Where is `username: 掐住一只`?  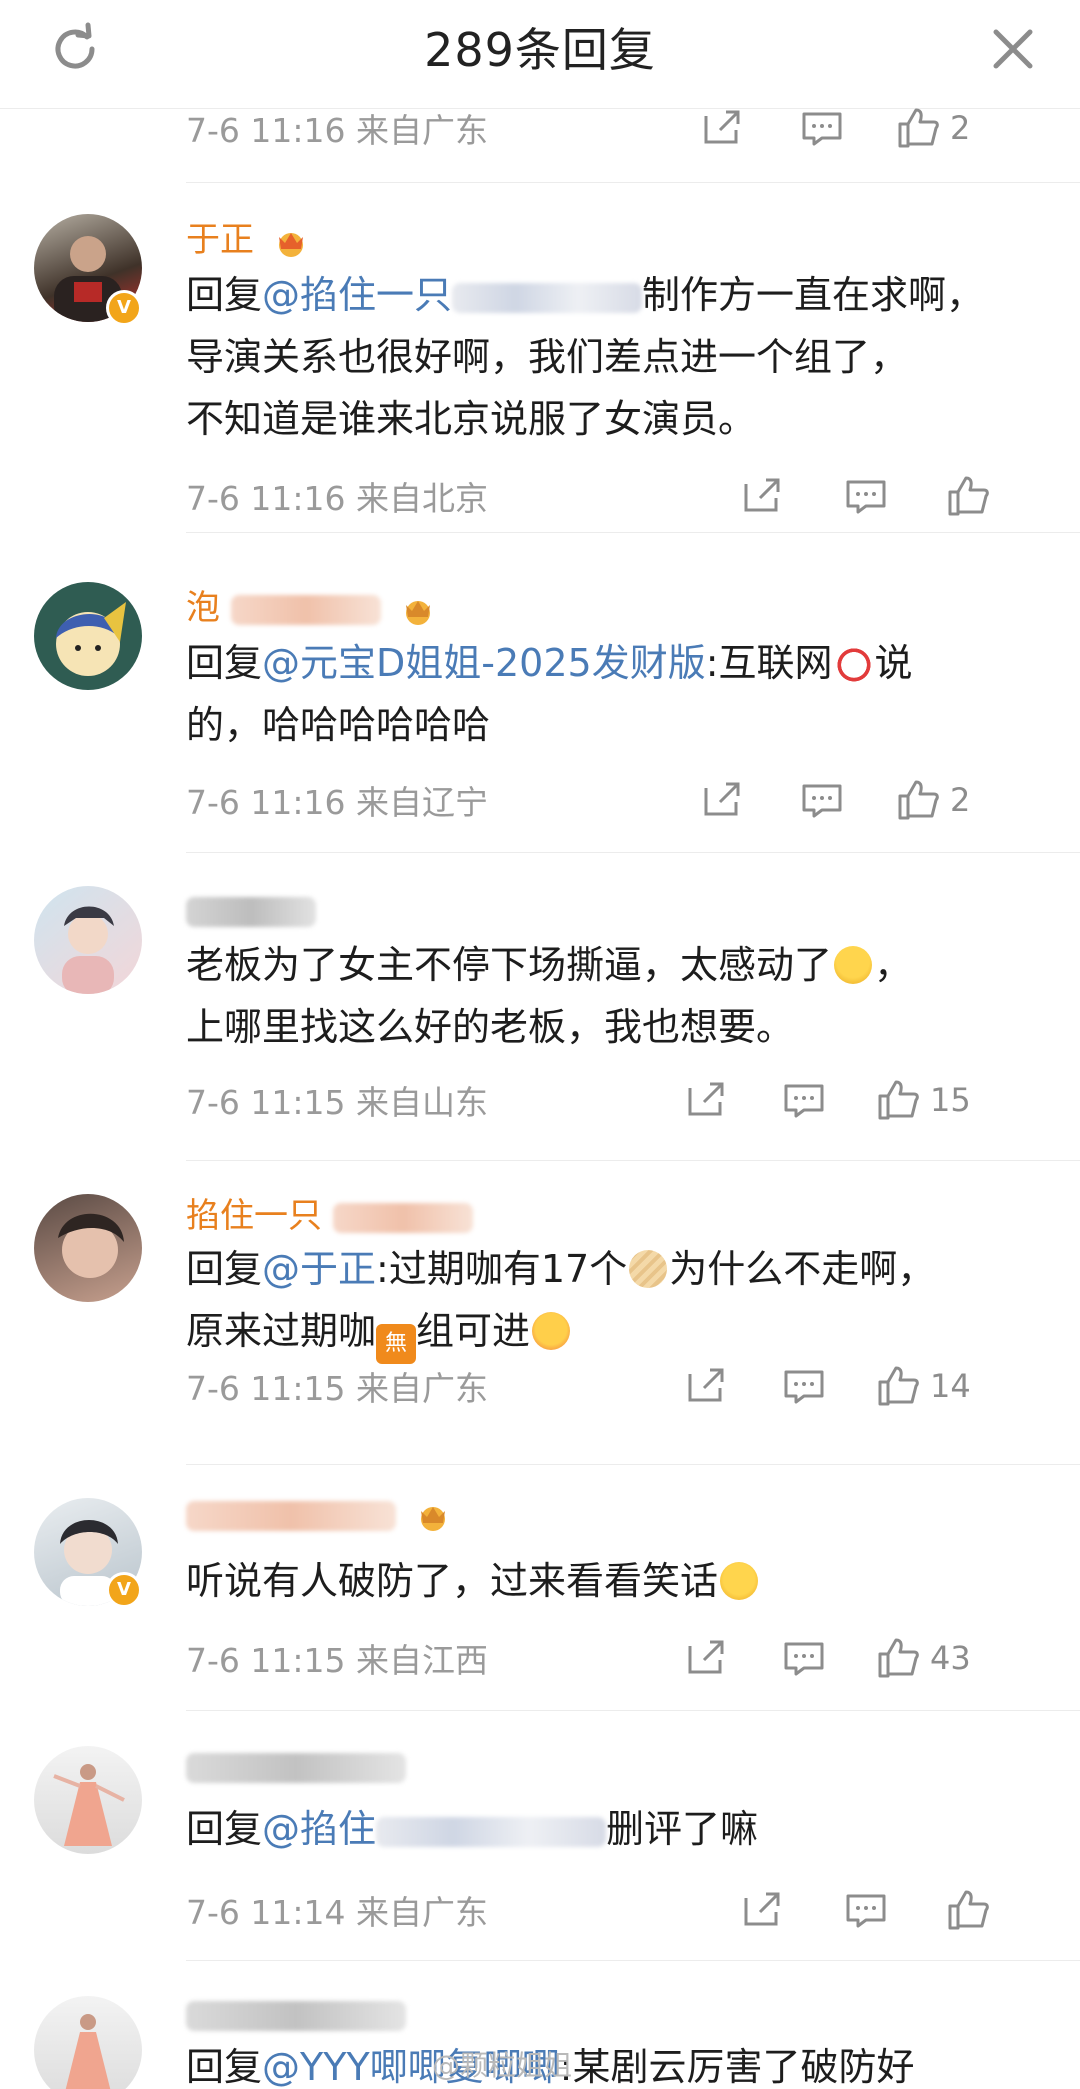
username: 掐住一只 is located at coordinates (329, 1212).